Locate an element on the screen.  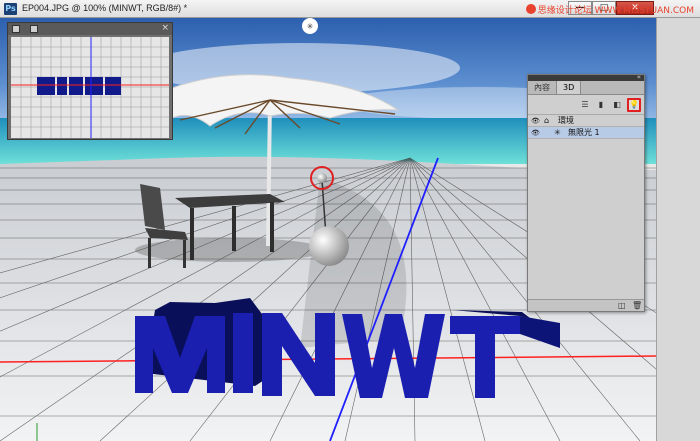
infinite-light-icon: ✳ is located at coordinates (557, 132).